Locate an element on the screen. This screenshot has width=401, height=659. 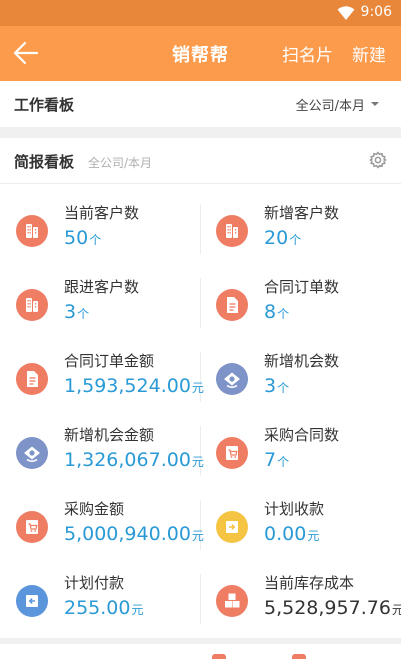
metric-opportunity-amount: 新增机会金额 1,326,067.00元 is located at coordinates (102, 453).